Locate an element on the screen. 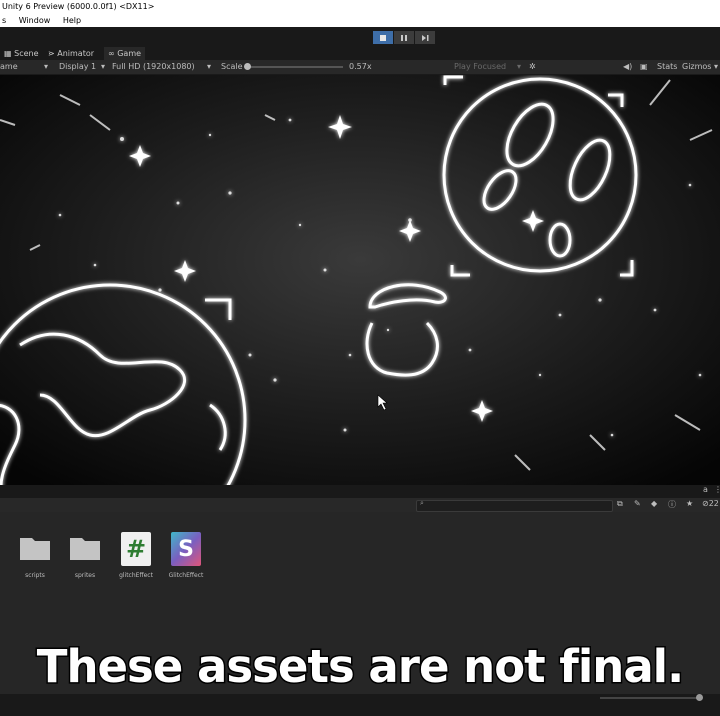 The width and height of the screenshot is (720, 716). icon-size-slider is located at coordinates (651, 697).